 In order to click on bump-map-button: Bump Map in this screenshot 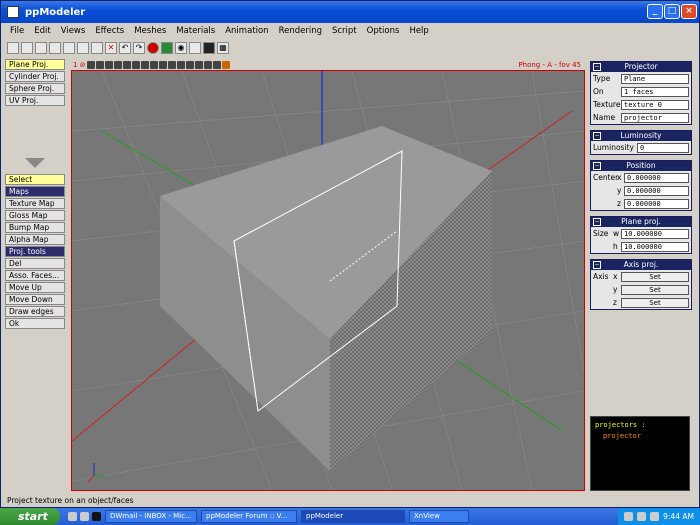, I will do `click(35, 227)`.